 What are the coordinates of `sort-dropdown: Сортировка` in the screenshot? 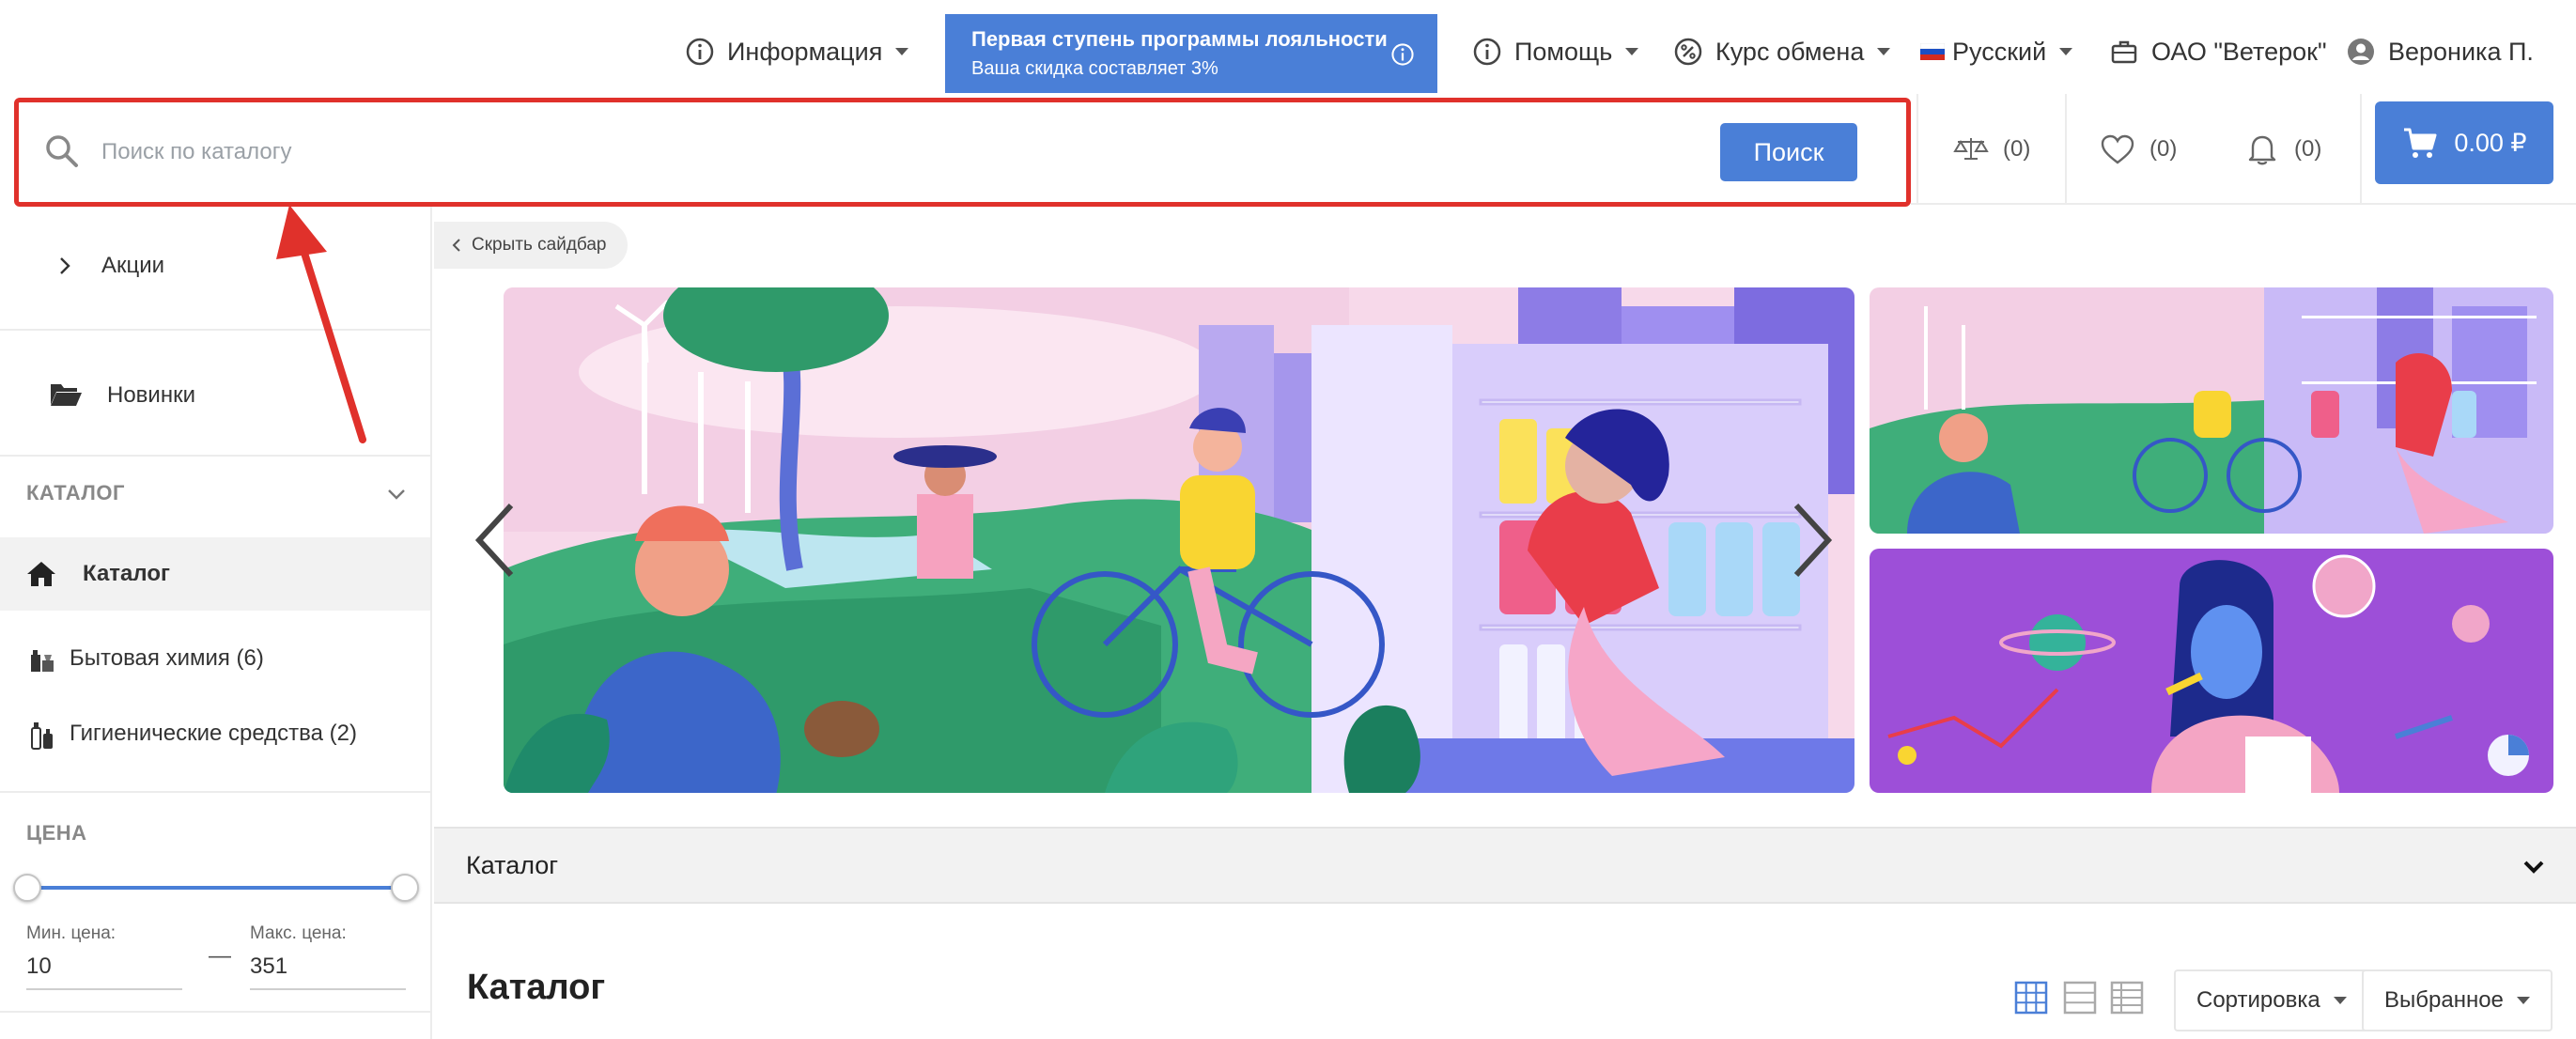 It's located at (2271, 1000).